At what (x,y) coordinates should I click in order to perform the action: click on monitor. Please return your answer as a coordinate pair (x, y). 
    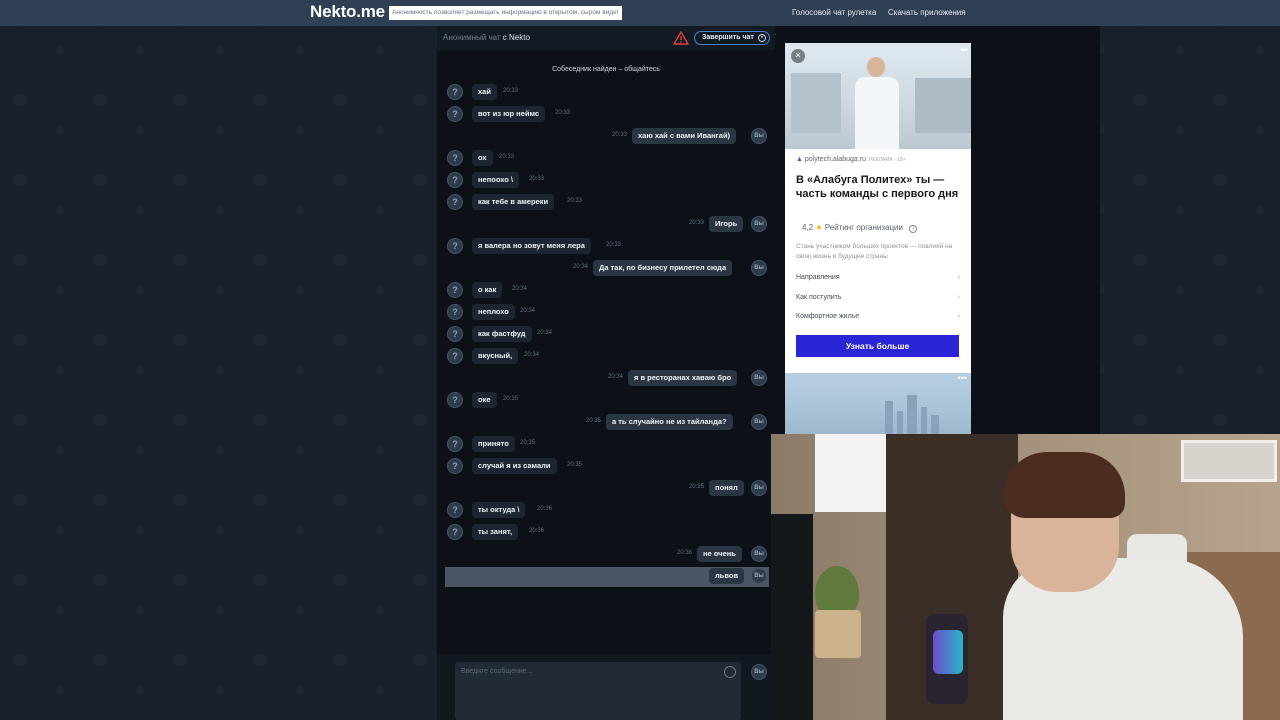
    Looking at the image, I should click on (792, 617).